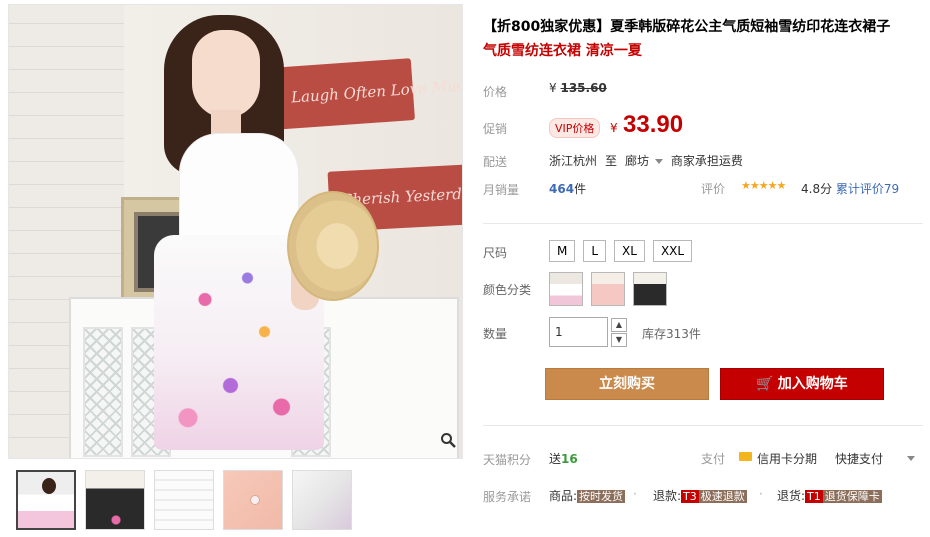  What do you see at coordinates (495, 162) in the screenshot?
I see `shipping-label: 配送` at bounding box center [495, 162].